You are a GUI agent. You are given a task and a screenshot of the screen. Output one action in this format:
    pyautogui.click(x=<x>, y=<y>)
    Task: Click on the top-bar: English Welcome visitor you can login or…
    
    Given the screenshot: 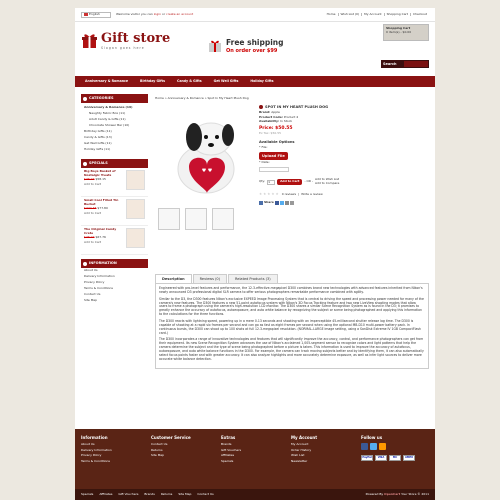 What is the action you would take?
    pyautogui.click(x=255, y=15)
    